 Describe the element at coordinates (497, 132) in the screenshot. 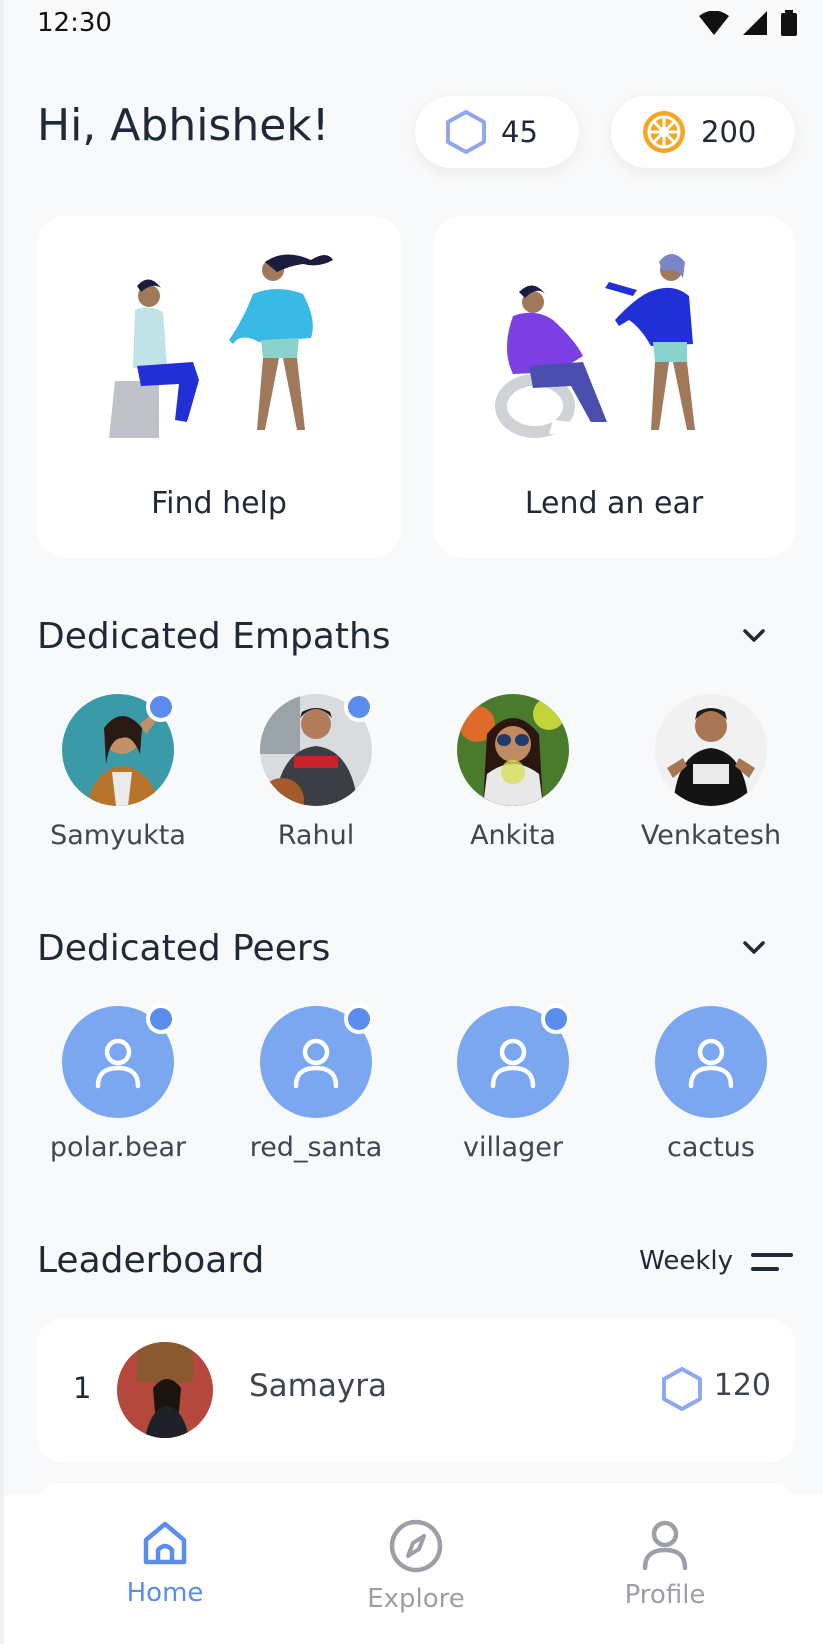

I see `token-balance: 45` at that location.